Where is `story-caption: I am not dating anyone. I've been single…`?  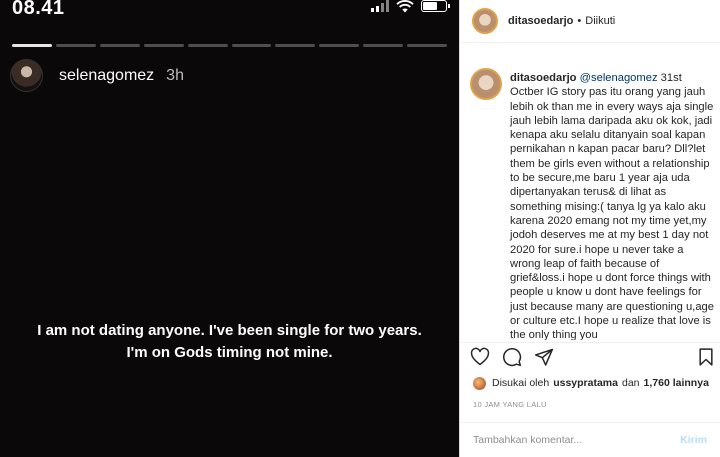
story-caption: I am not dating anyone. I've been single… is located at coordinates (229, 342).